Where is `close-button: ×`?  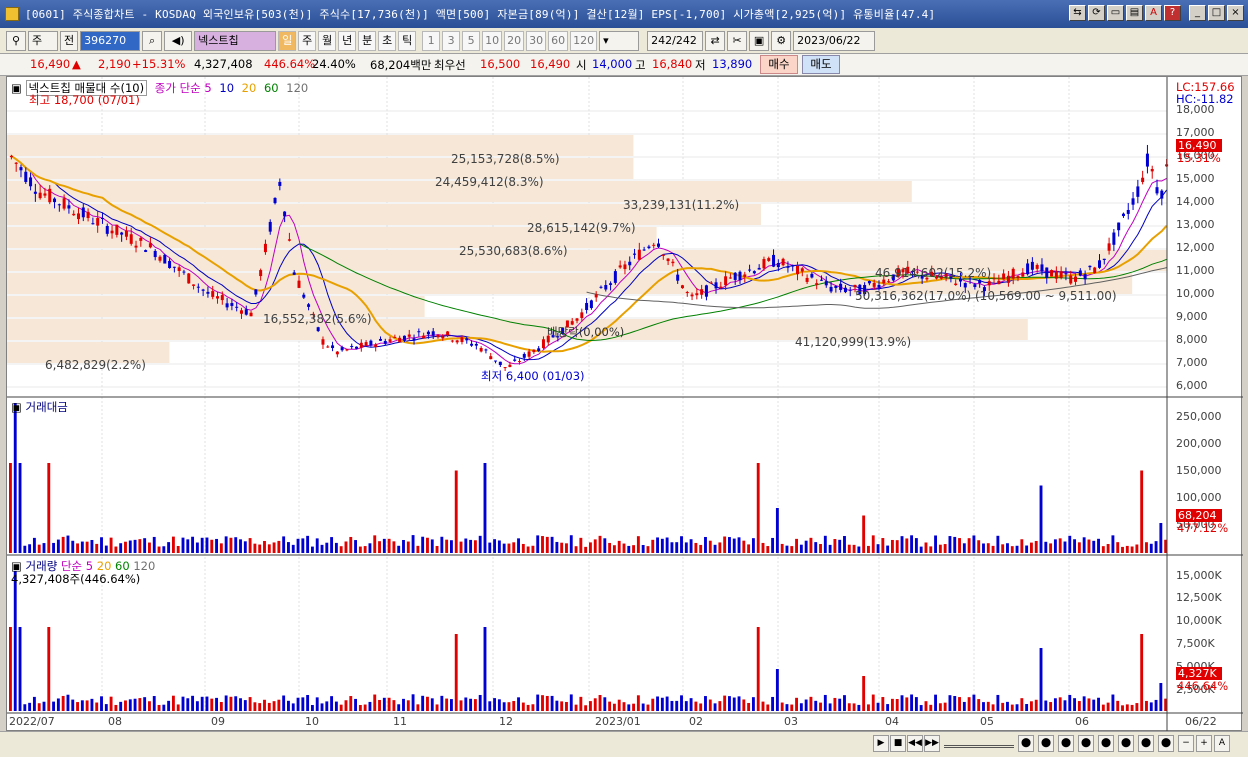
close-button: × is located at coordinates (1235, 13).